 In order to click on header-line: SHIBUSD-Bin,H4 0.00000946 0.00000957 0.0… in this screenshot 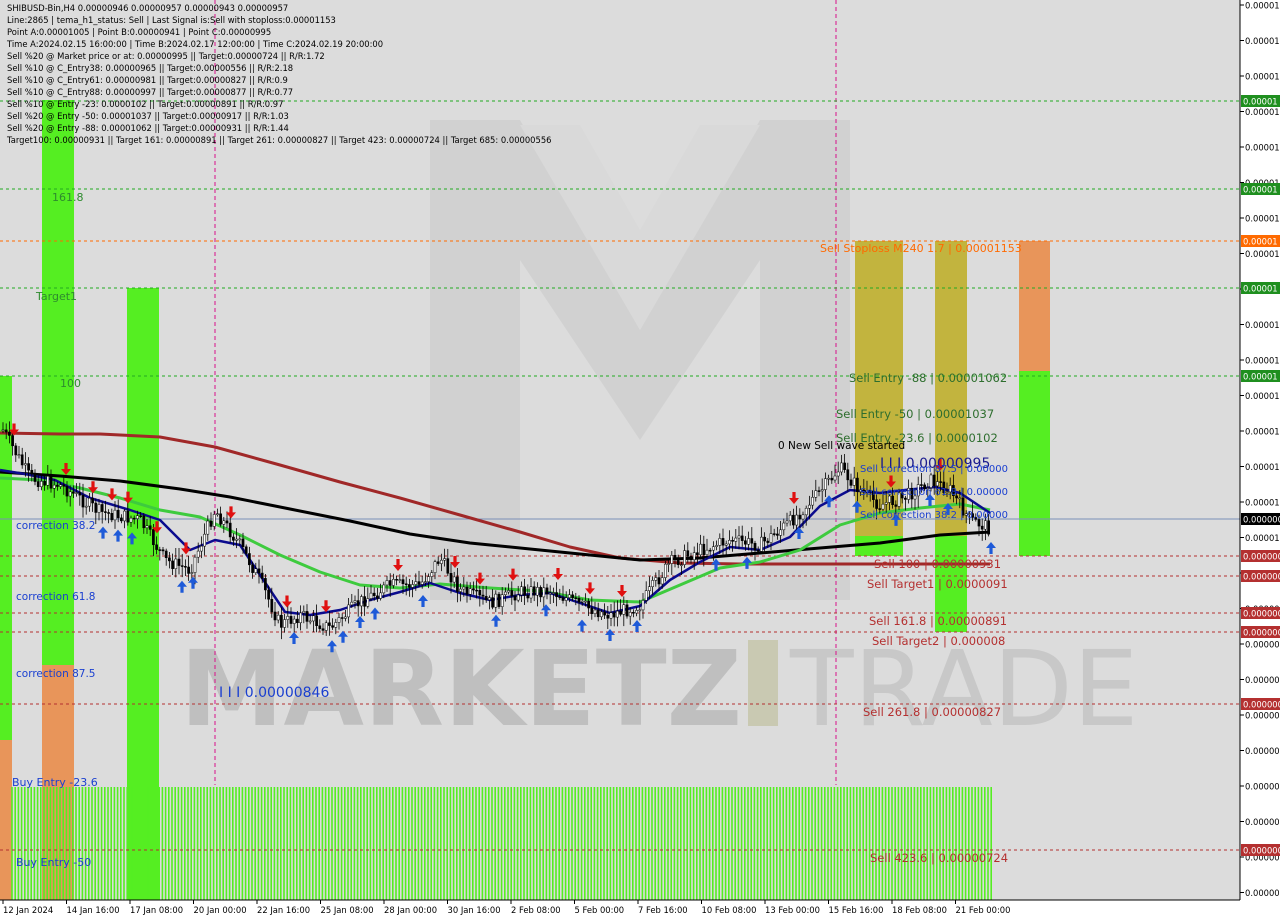, I will do `click(148, 8)`.